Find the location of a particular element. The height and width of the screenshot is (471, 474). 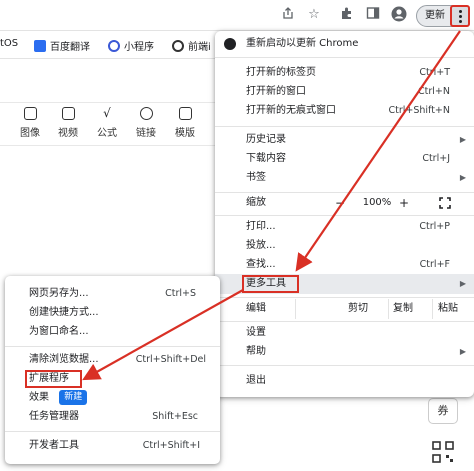

coupon-widget: 券 is located at coordinates (443, 411).